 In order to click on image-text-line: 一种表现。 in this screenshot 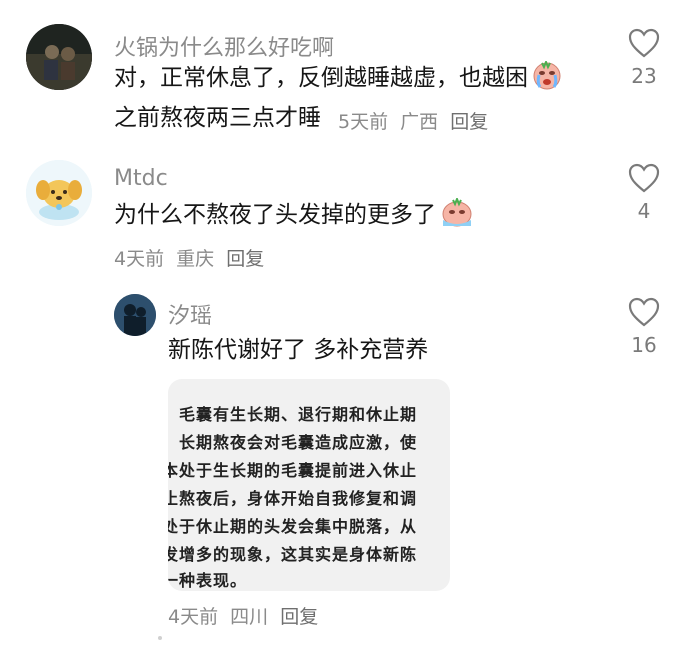, I will do `click(208, 580)`.